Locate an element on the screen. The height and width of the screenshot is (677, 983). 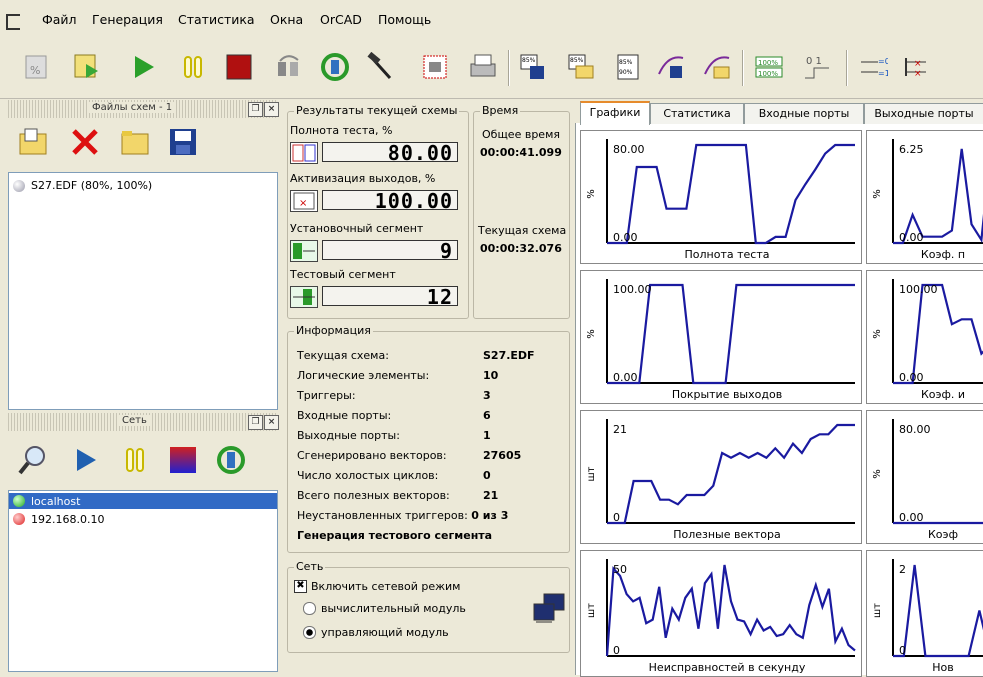
activation-value: 100.00 is located at coordinates (390, 200).